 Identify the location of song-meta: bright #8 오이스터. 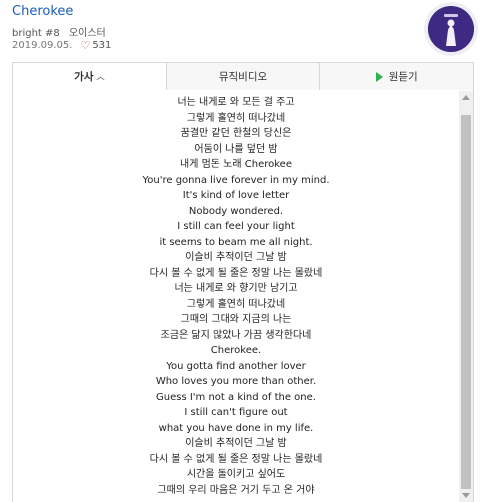
(62, 31).